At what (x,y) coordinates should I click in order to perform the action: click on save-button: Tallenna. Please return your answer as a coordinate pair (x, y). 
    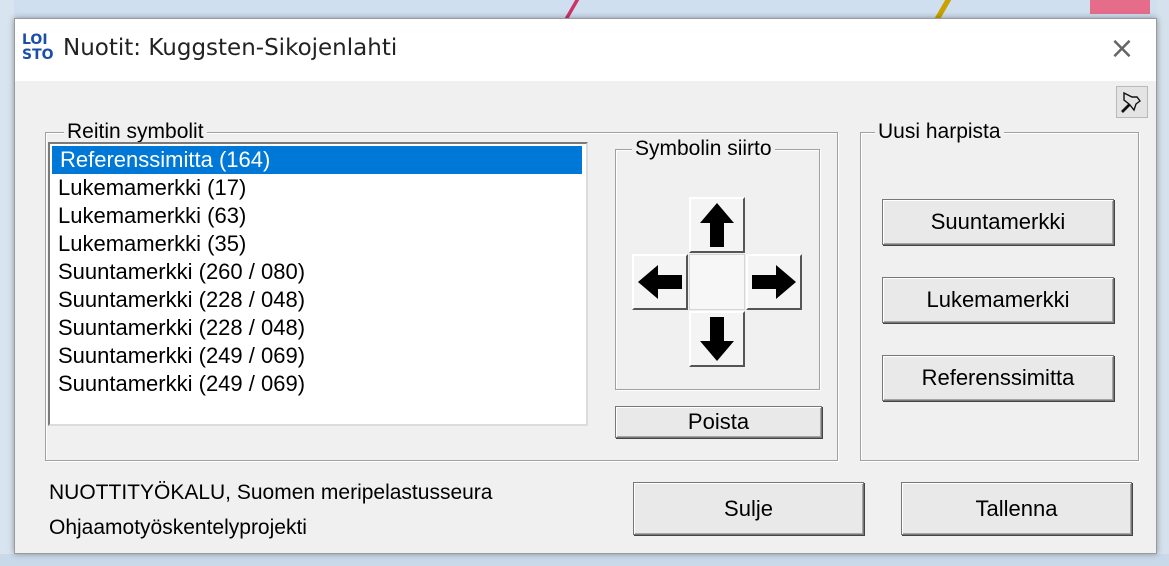
    Looking at the image, I should click on (1016, 508).